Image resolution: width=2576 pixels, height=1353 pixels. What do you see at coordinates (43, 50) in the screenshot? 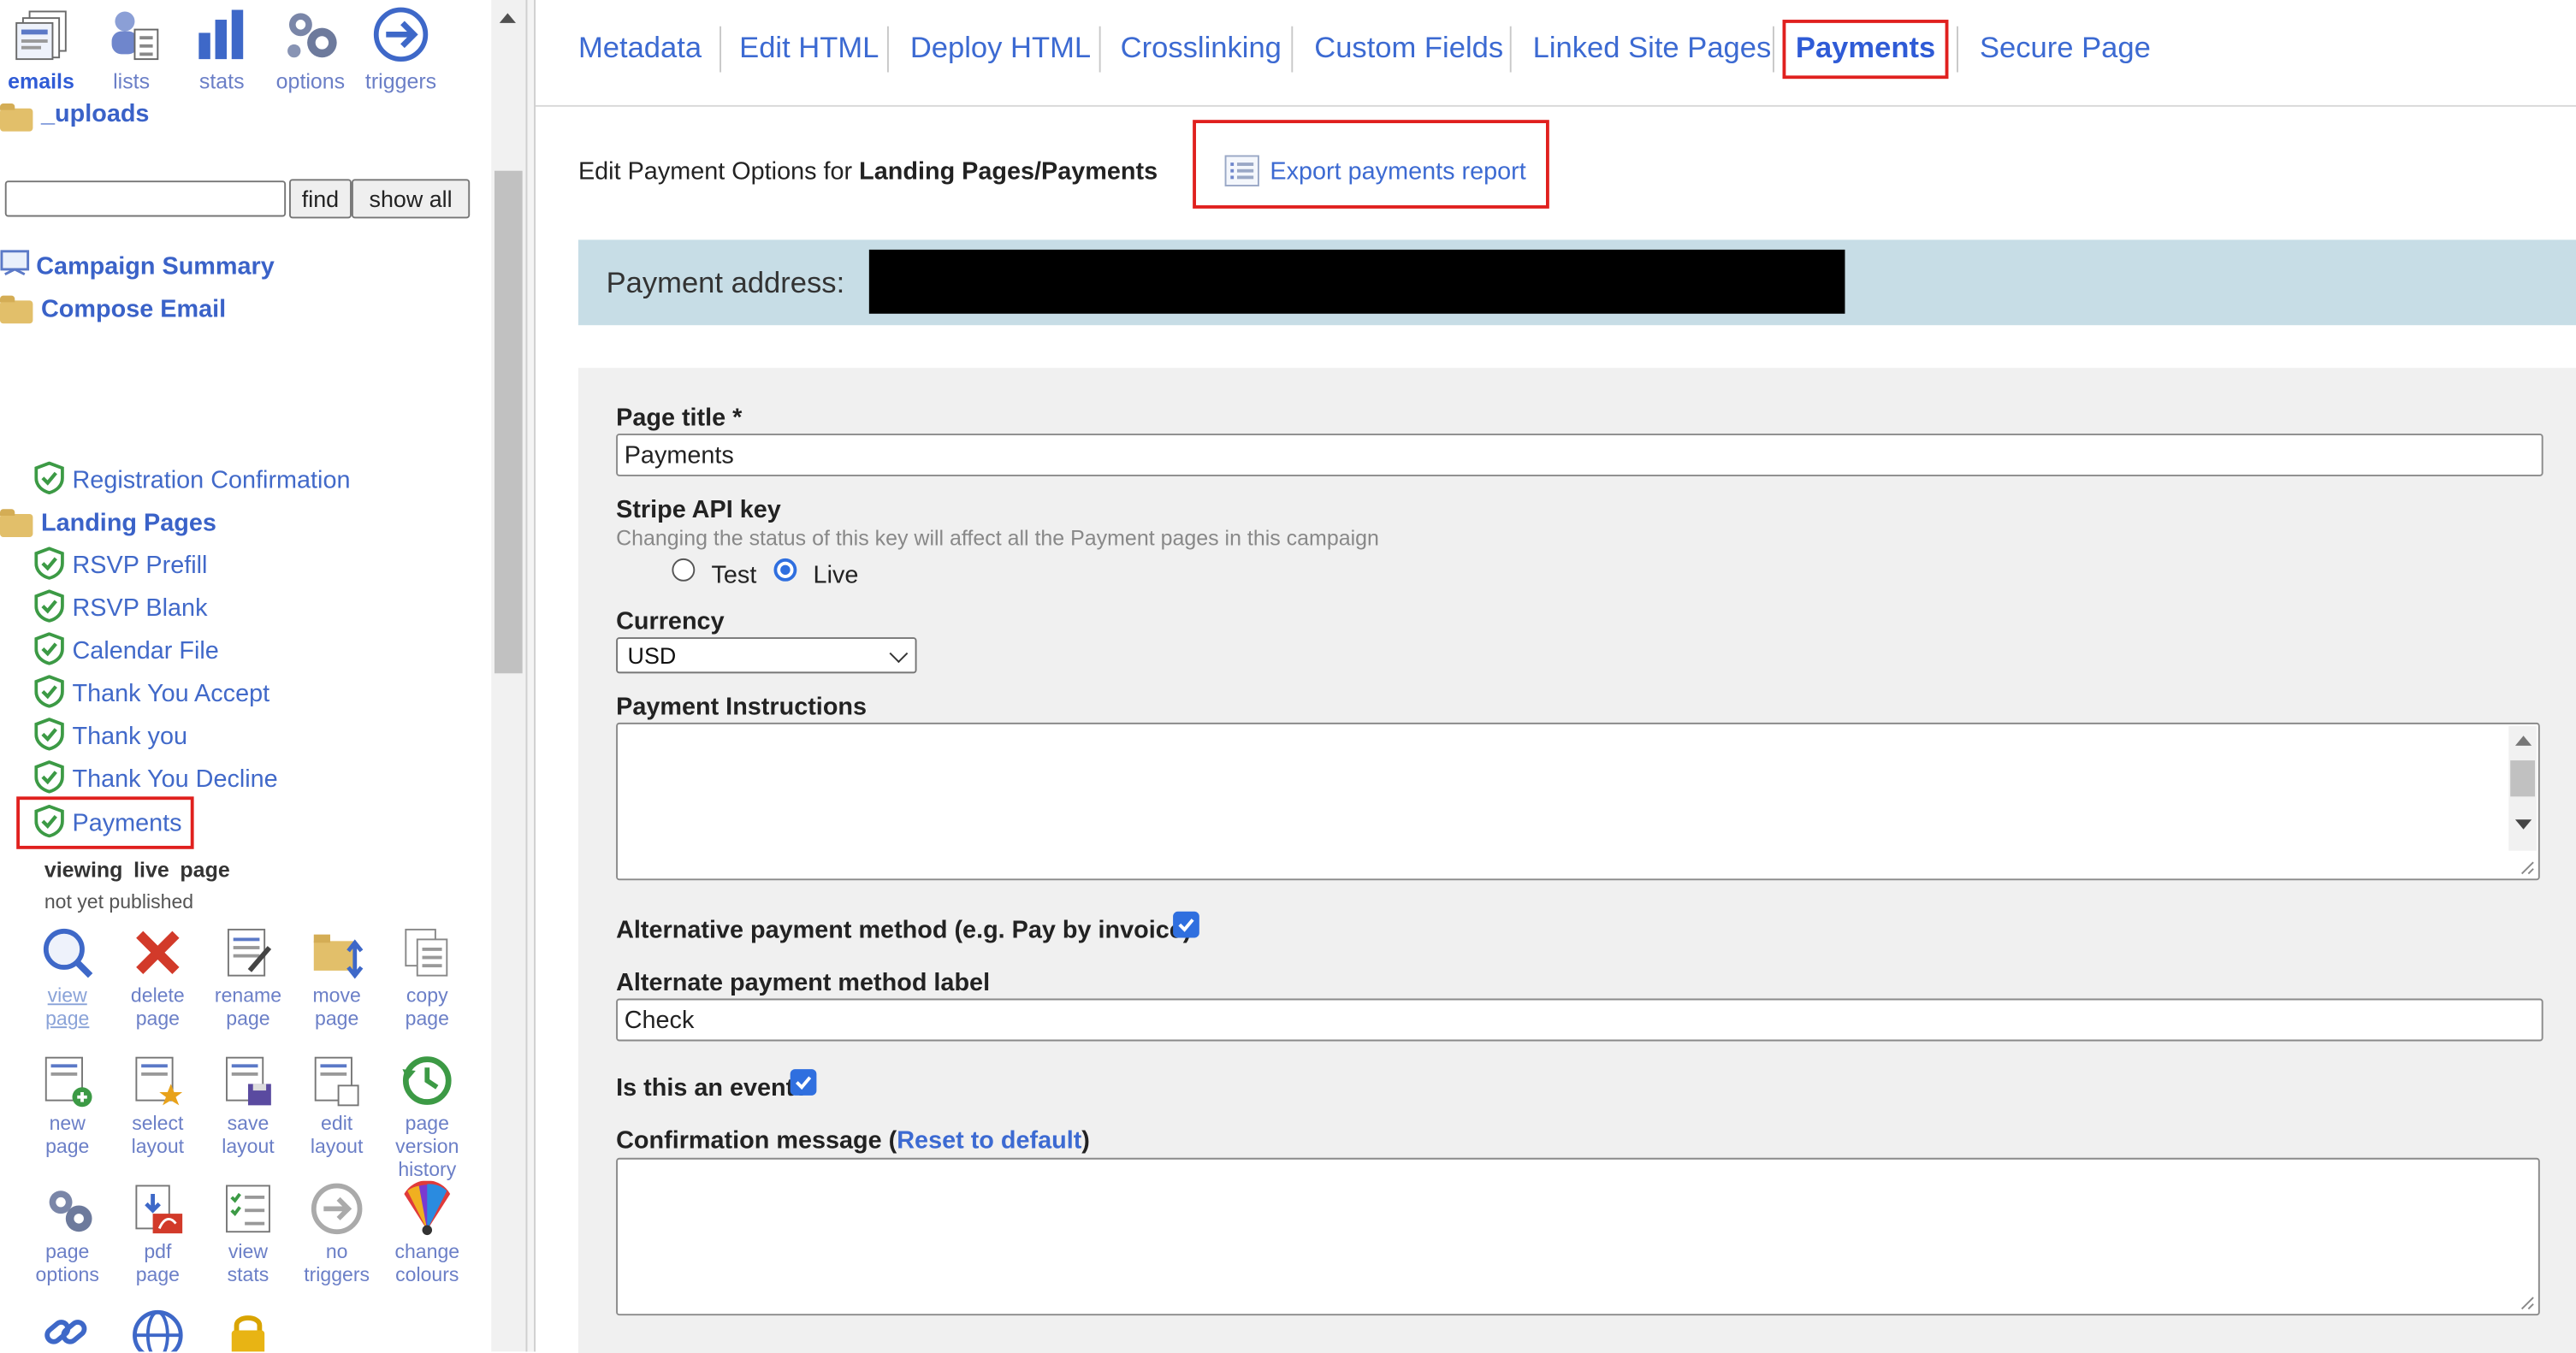
I see `nav-emails: emails` at bounding box center [43, 50].